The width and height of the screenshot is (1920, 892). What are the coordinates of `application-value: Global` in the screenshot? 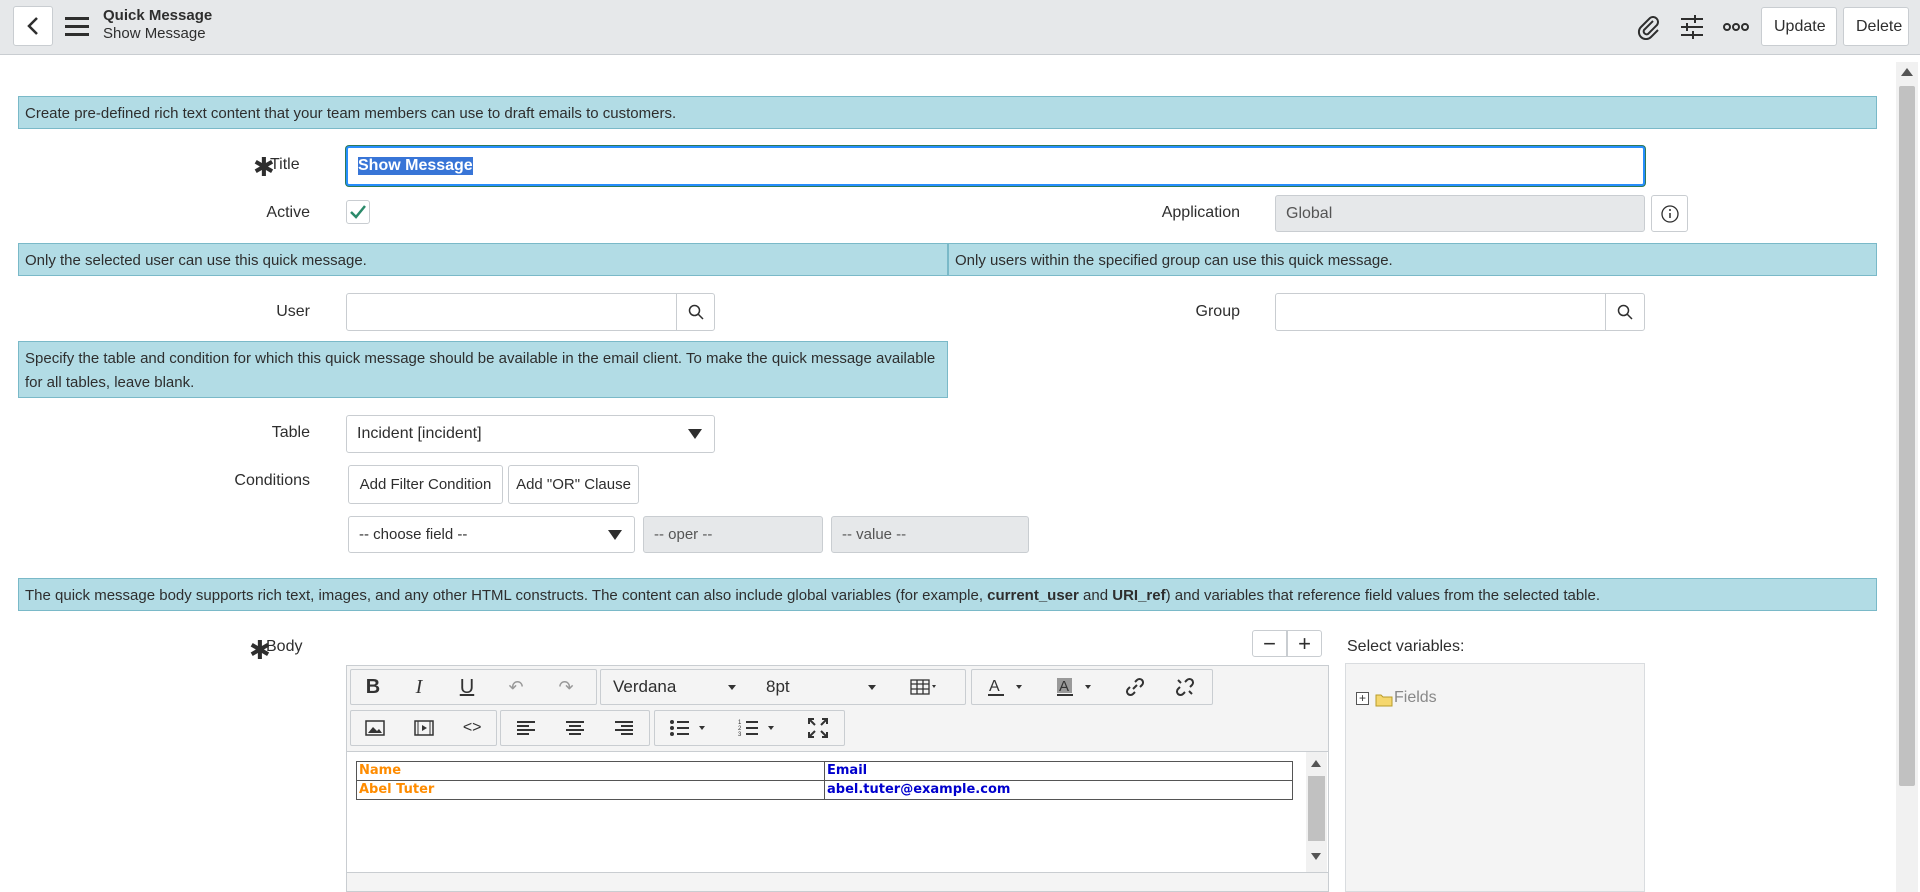 It's located at (1309, 213).